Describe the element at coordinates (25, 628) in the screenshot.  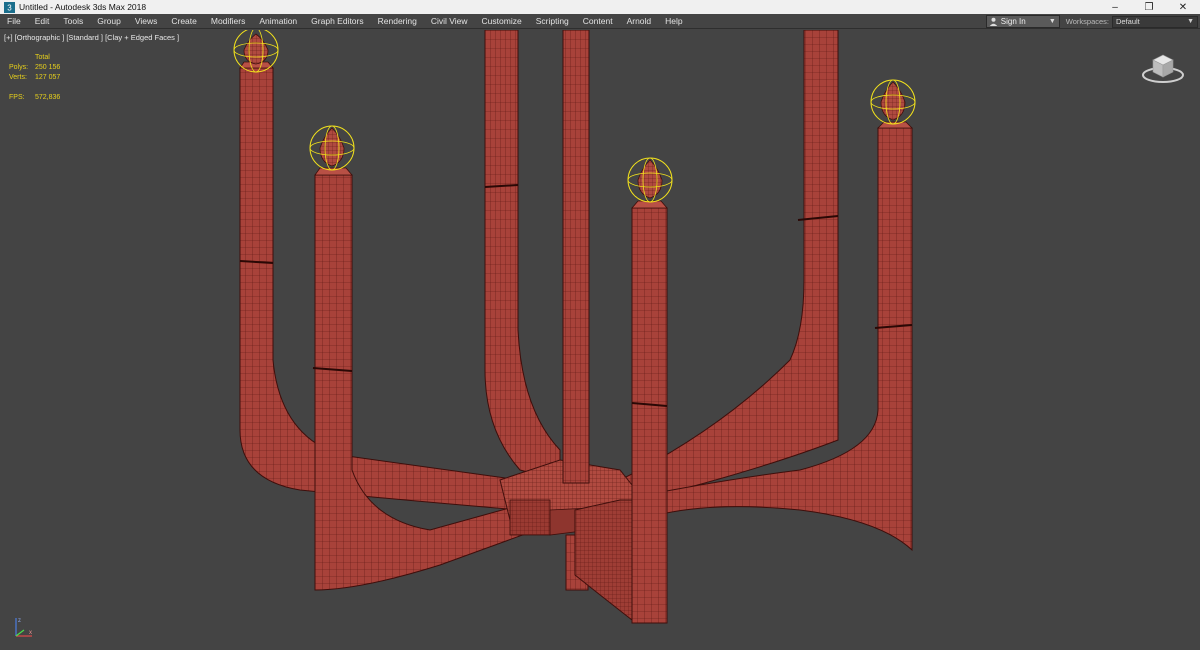
I see `axis-tripod-icon: z x` at that location.